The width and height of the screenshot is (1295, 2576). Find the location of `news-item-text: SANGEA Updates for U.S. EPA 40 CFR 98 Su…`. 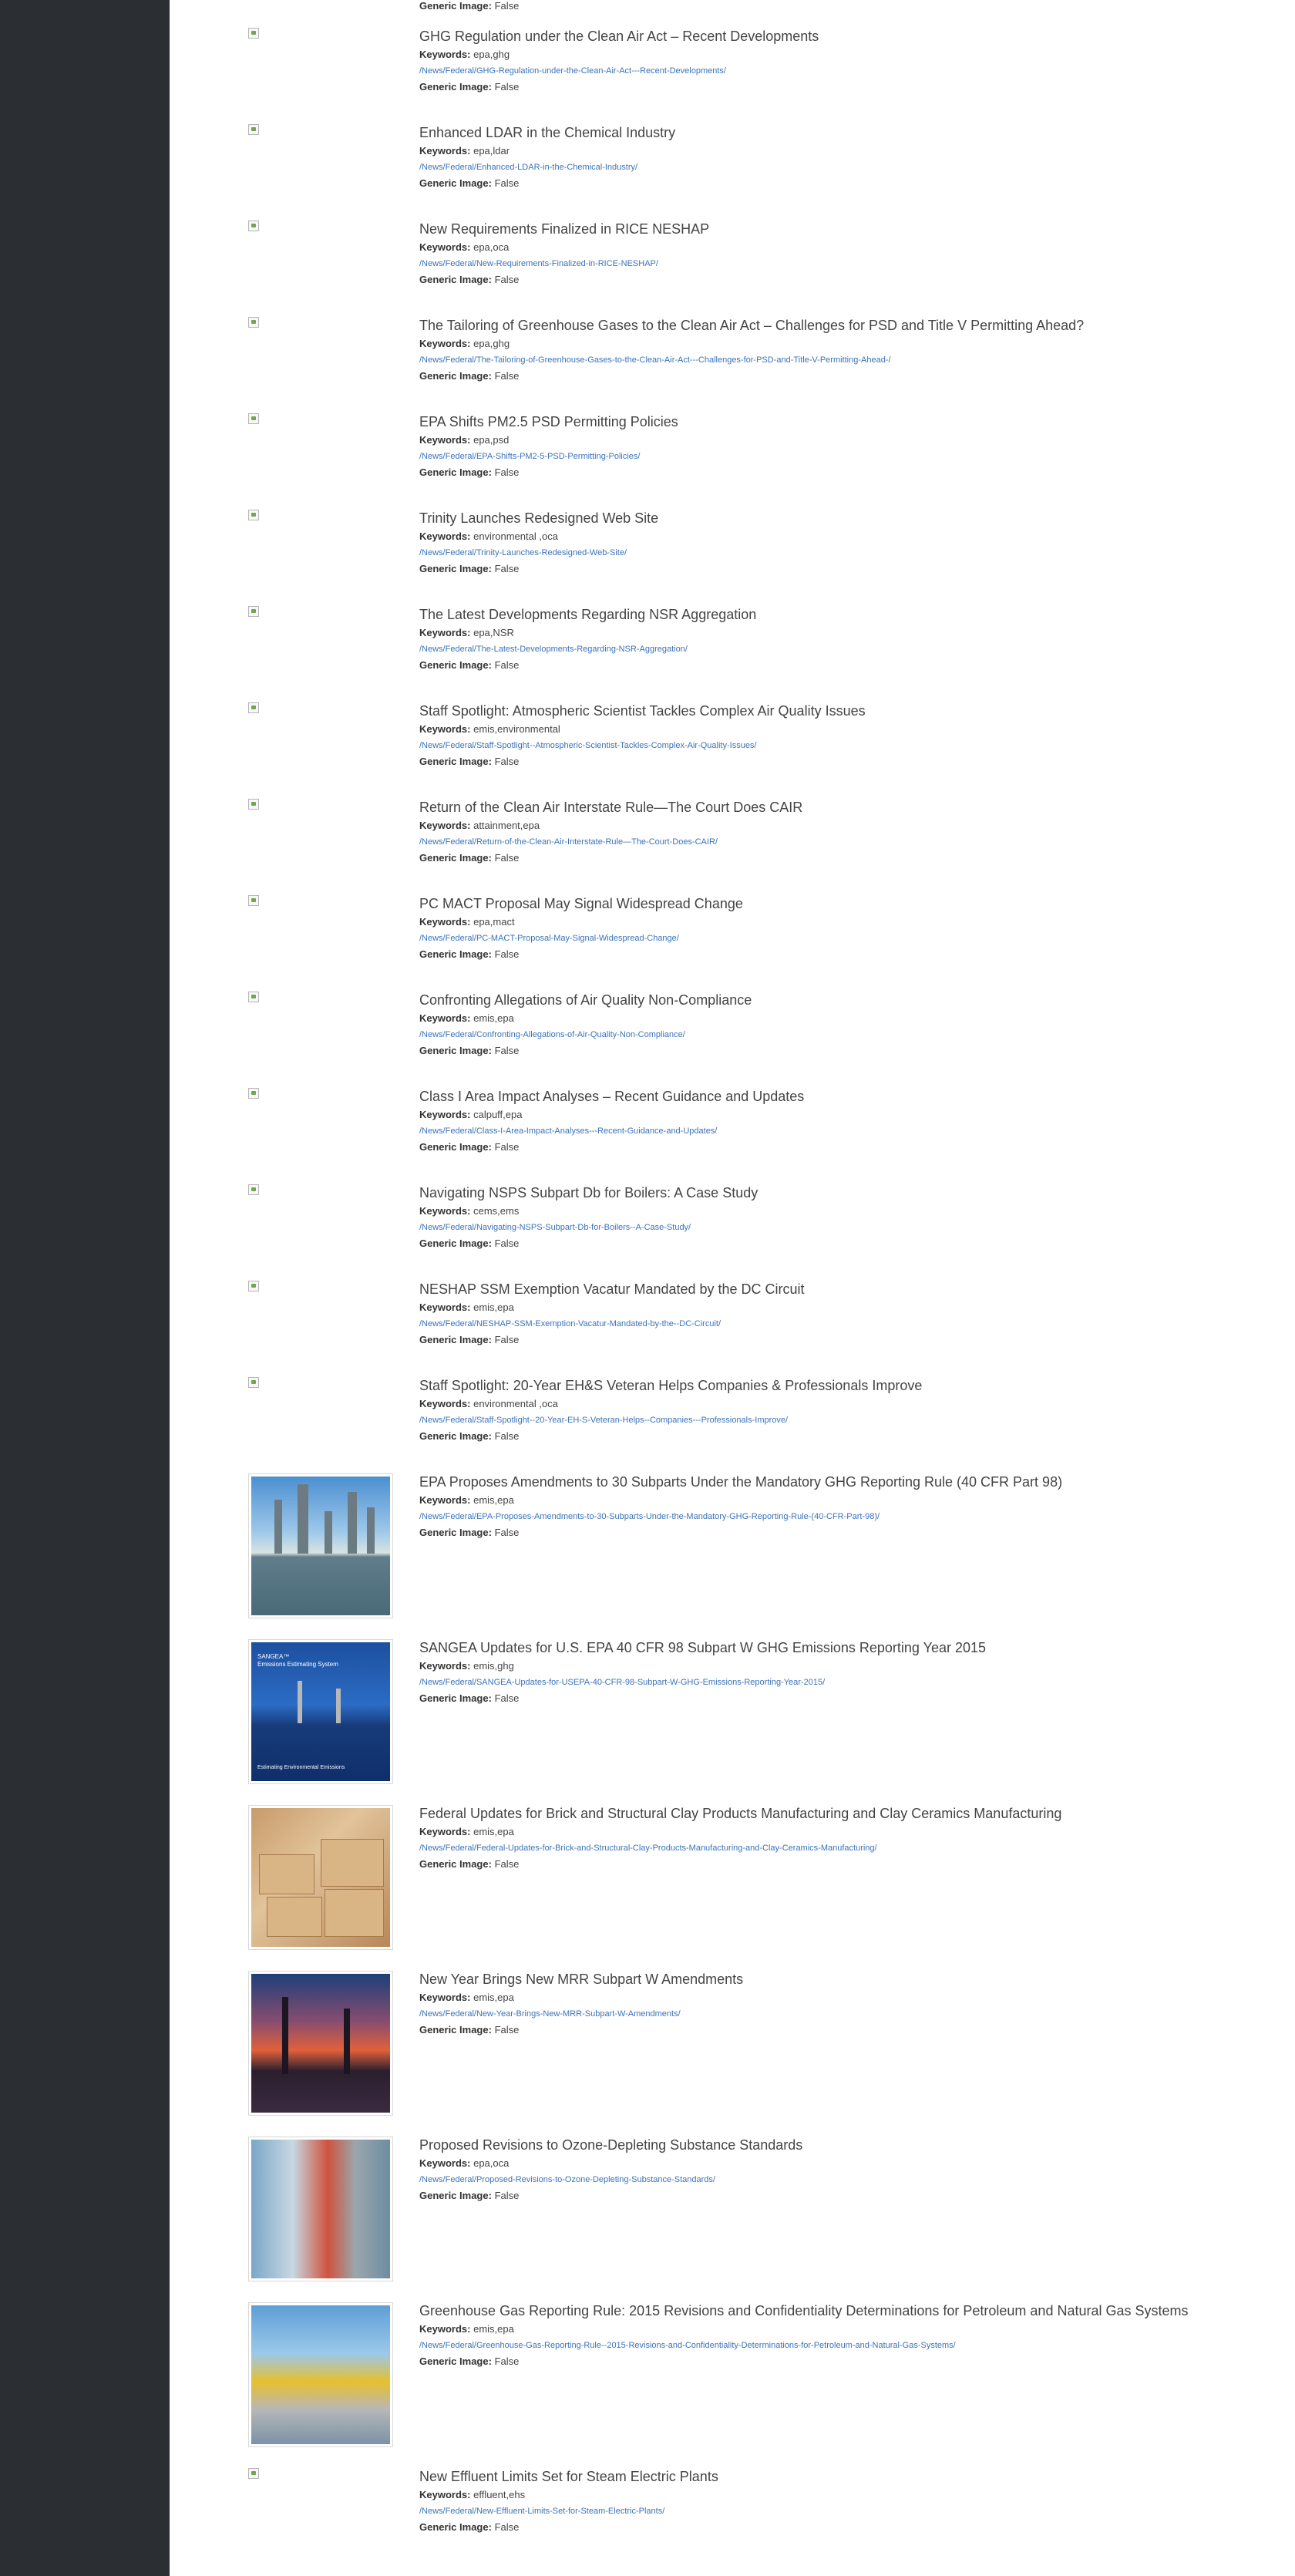

news-item-text: SANGEA Updates for U.S. EPA 40 CFR 98 Su… is located at coordinates (847, 1672).